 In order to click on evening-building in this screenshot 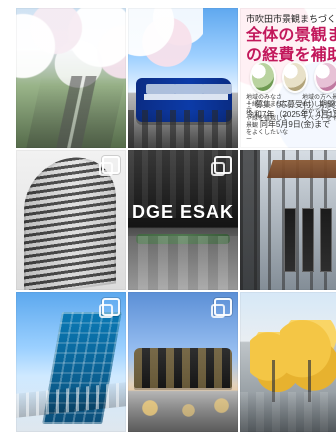, I will do `click(183, 368)`.